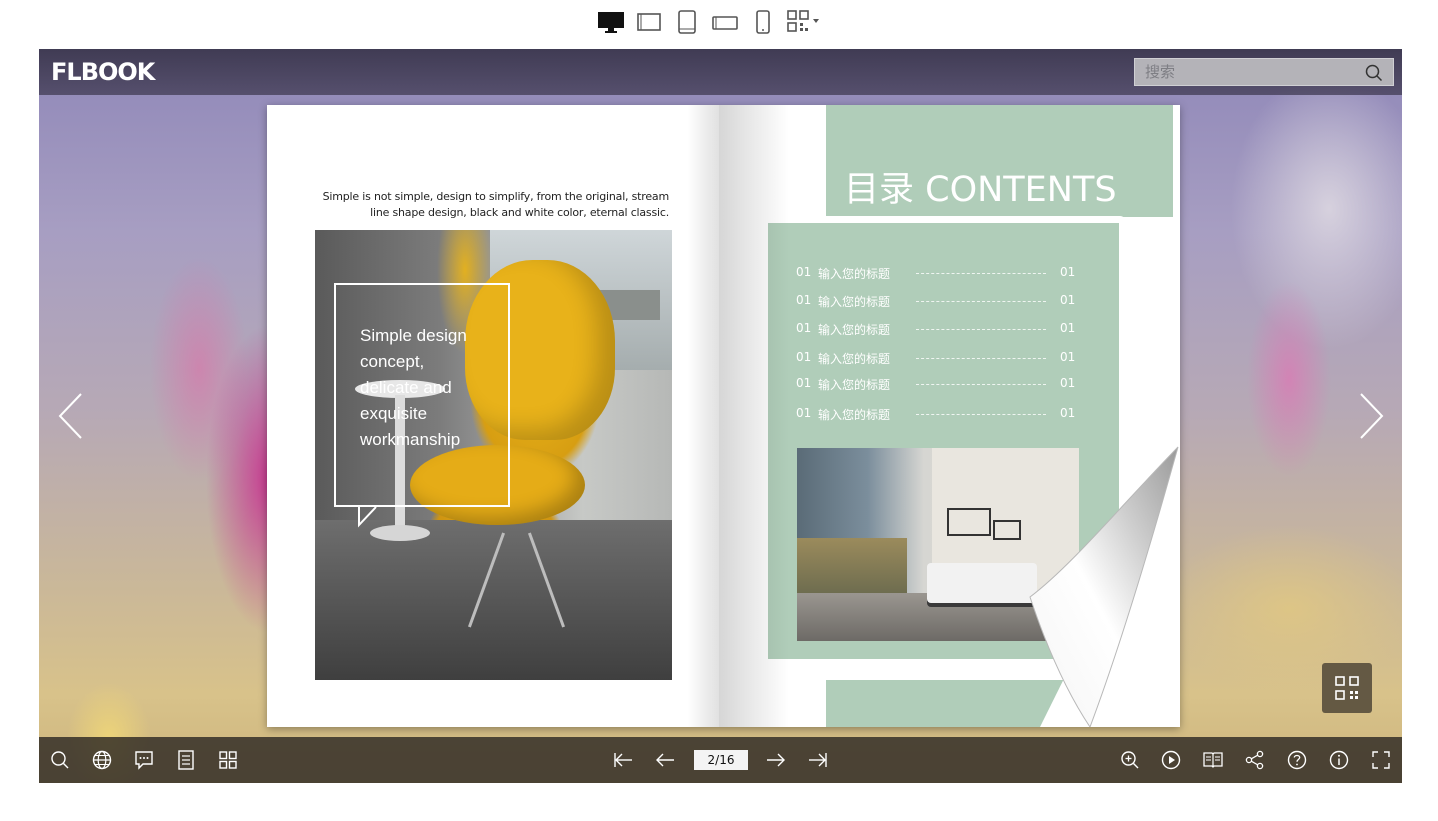 This screenshot has height=821, width=1438. I want to click on search-button, so click(1374, 75).